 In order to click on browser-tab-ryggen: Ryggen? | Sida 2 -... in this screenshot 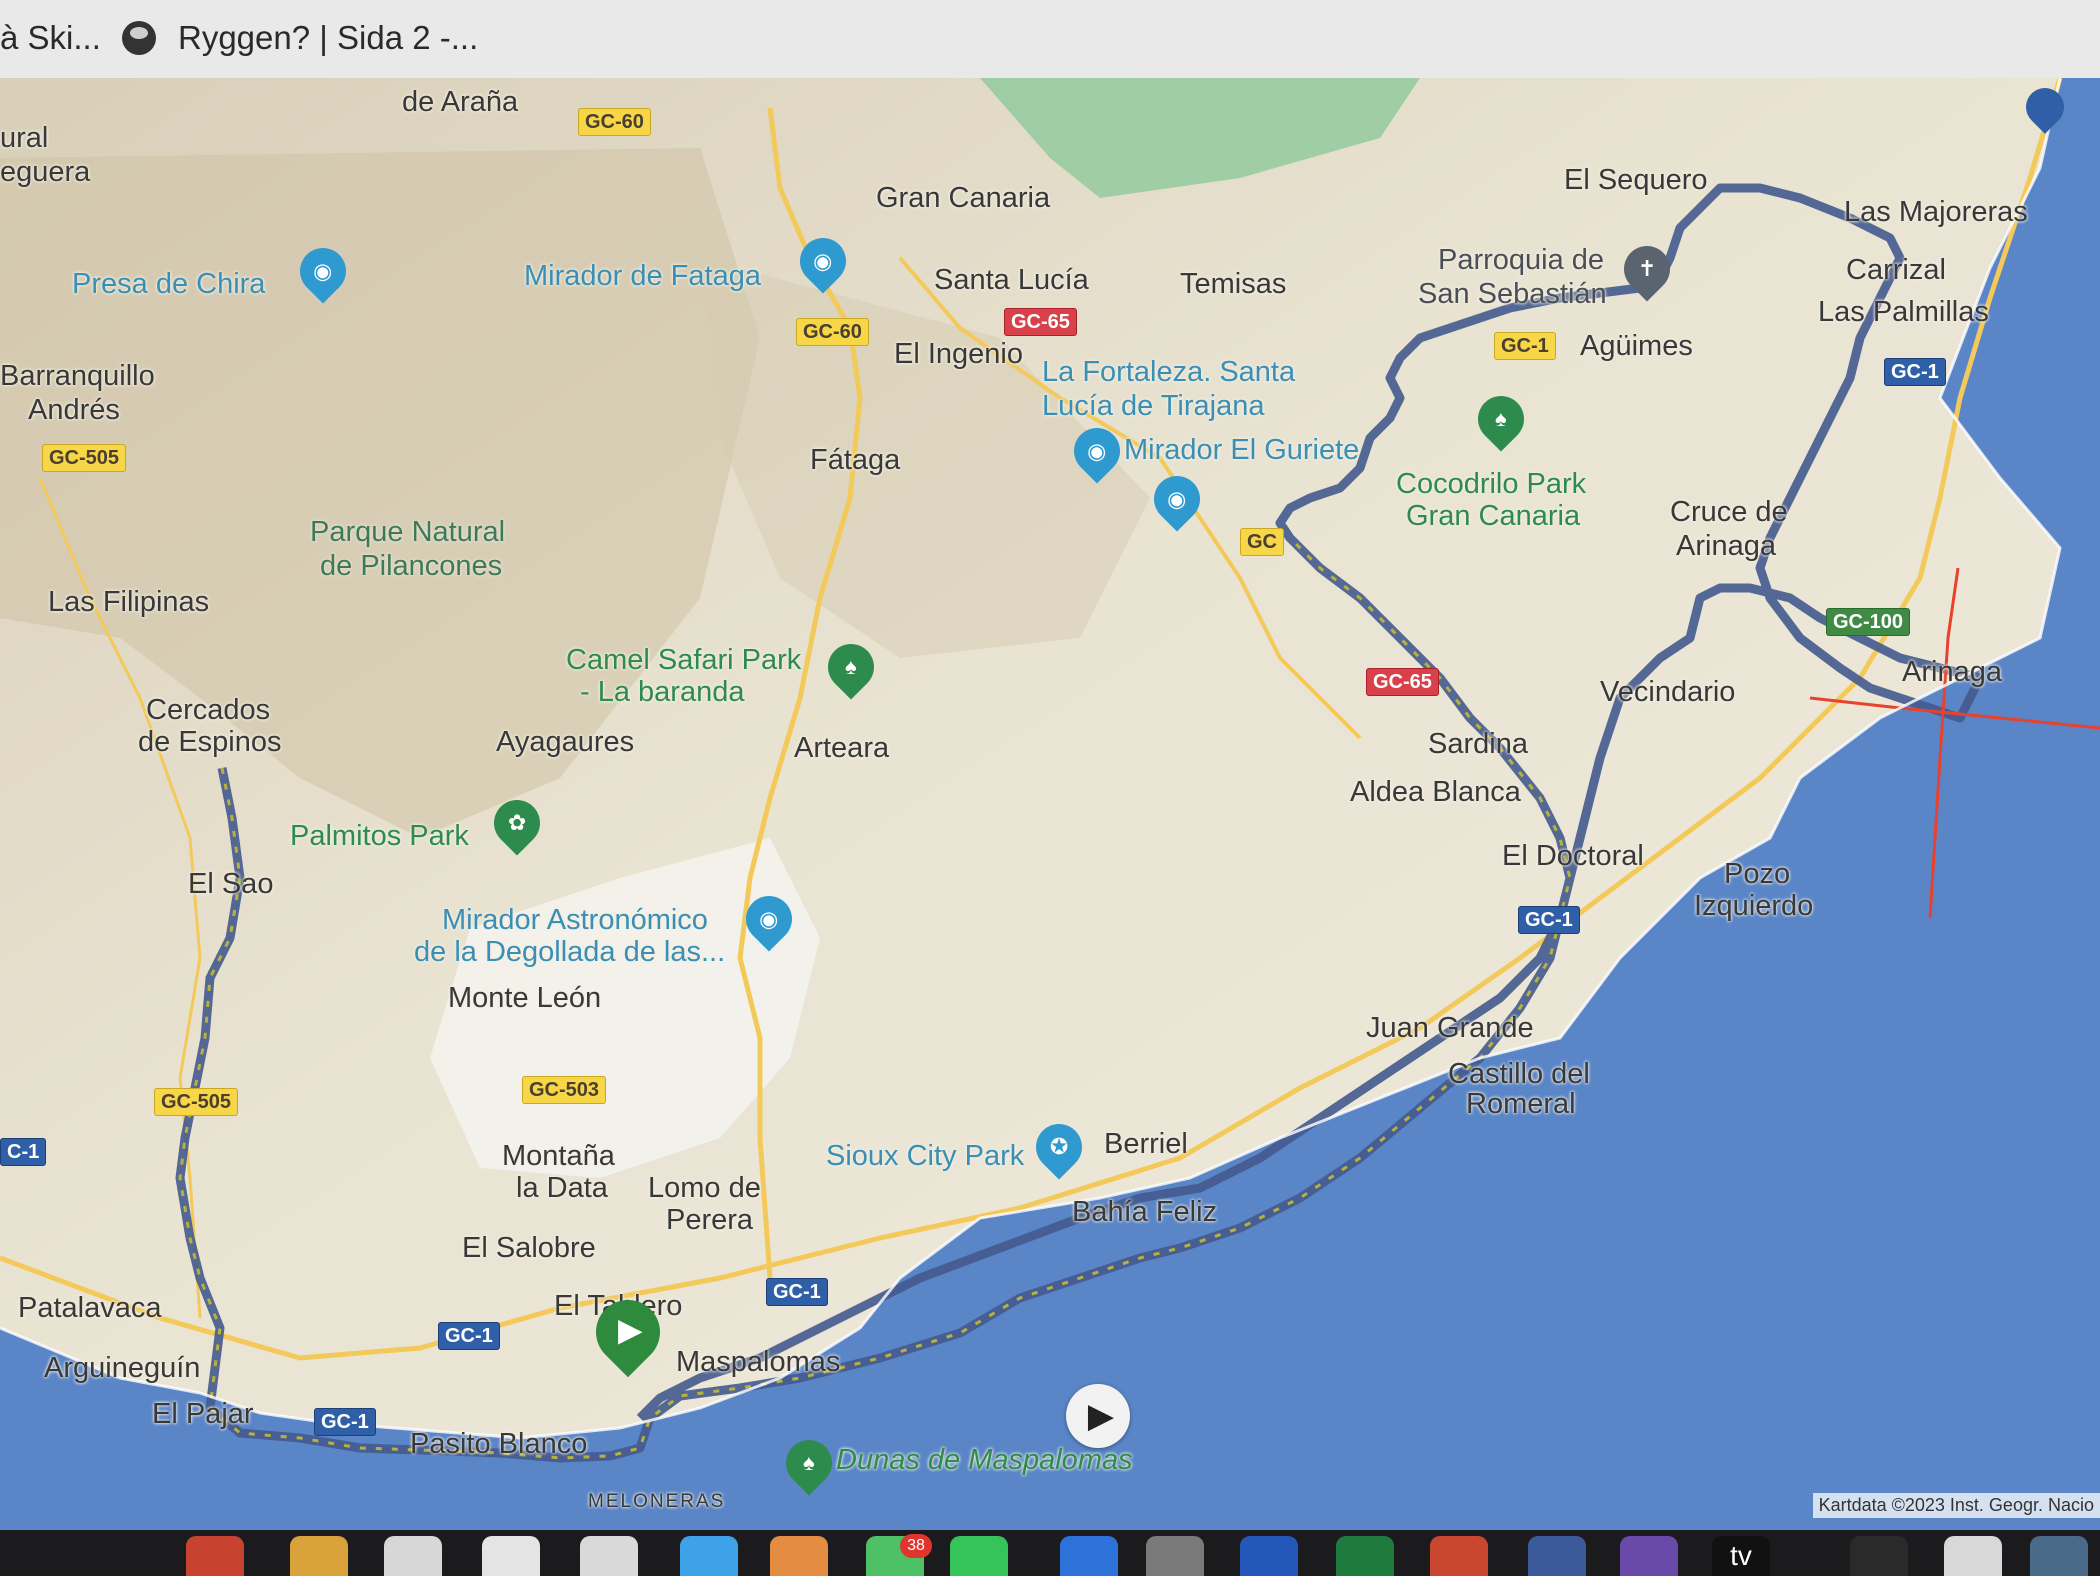, I will do `click(300, 38)`.